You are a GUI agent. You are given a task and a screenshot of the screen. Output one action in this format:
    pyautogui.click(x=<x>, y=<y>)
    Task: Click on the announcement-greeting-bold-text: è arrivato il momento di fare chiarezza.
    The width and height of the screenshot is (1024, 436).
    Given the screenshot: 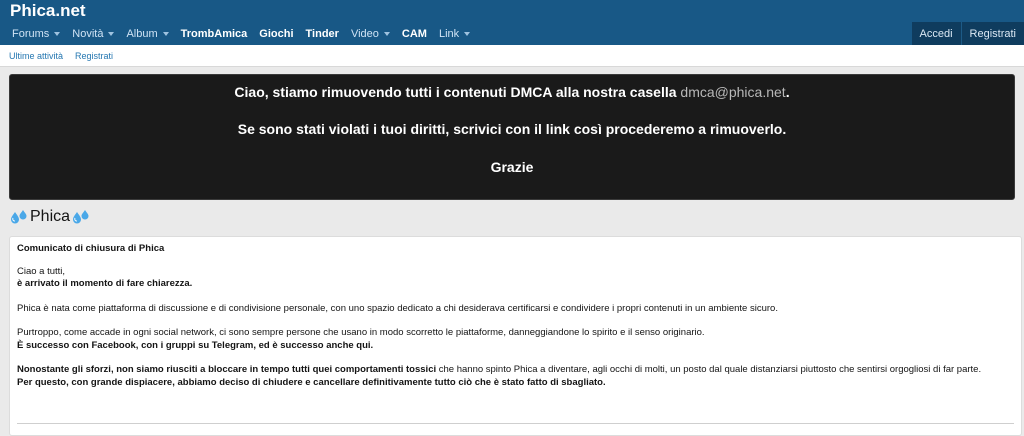 What is the action you would take?
    pyautogui.click(x=104, y=283)
    